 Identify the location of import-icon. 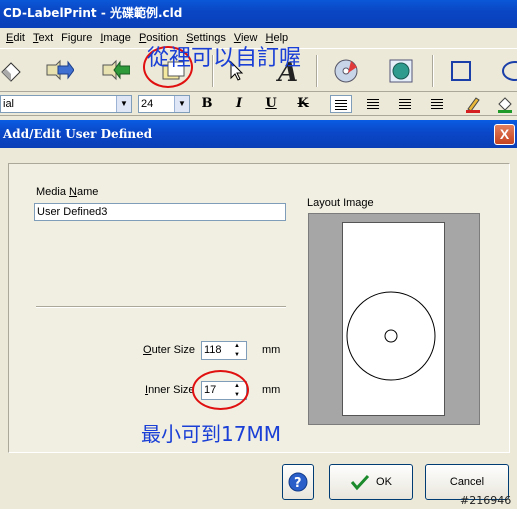
(115, 71).